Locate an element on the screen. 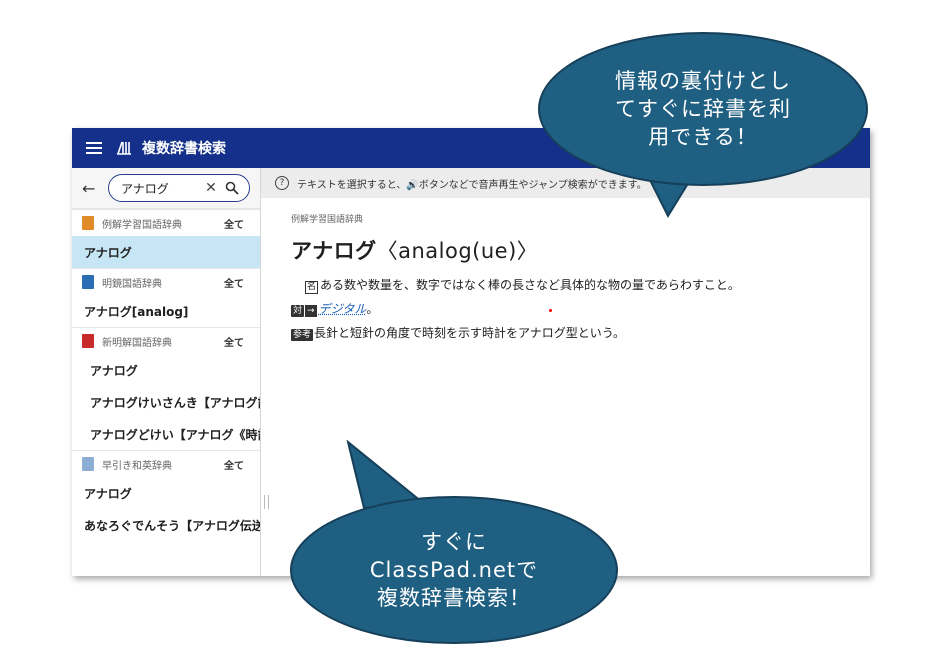  callout-top: 情報の裏付けとし てすぐに辞書を利 用できる！ is located at coordinates (703, 109).